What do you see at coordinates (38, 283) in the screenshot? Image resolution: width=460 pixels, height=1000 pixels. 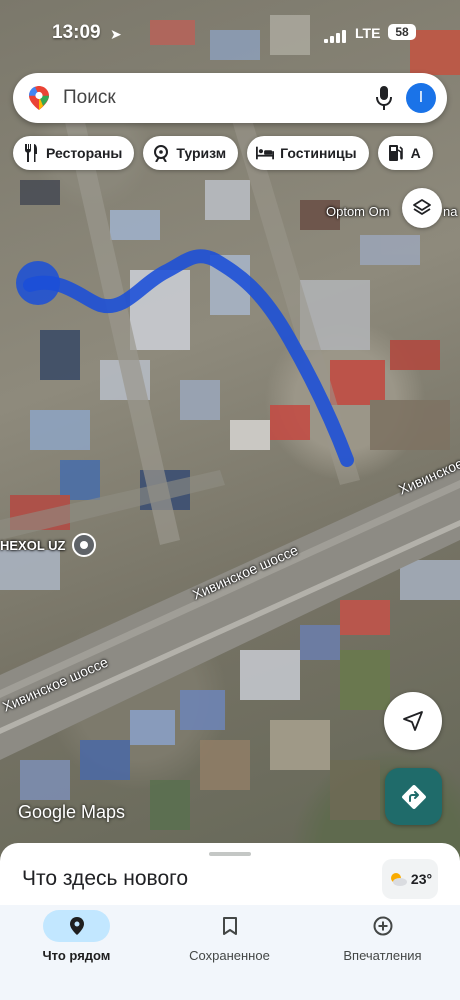 I see `route-origin` at bounding box center [38, 283].